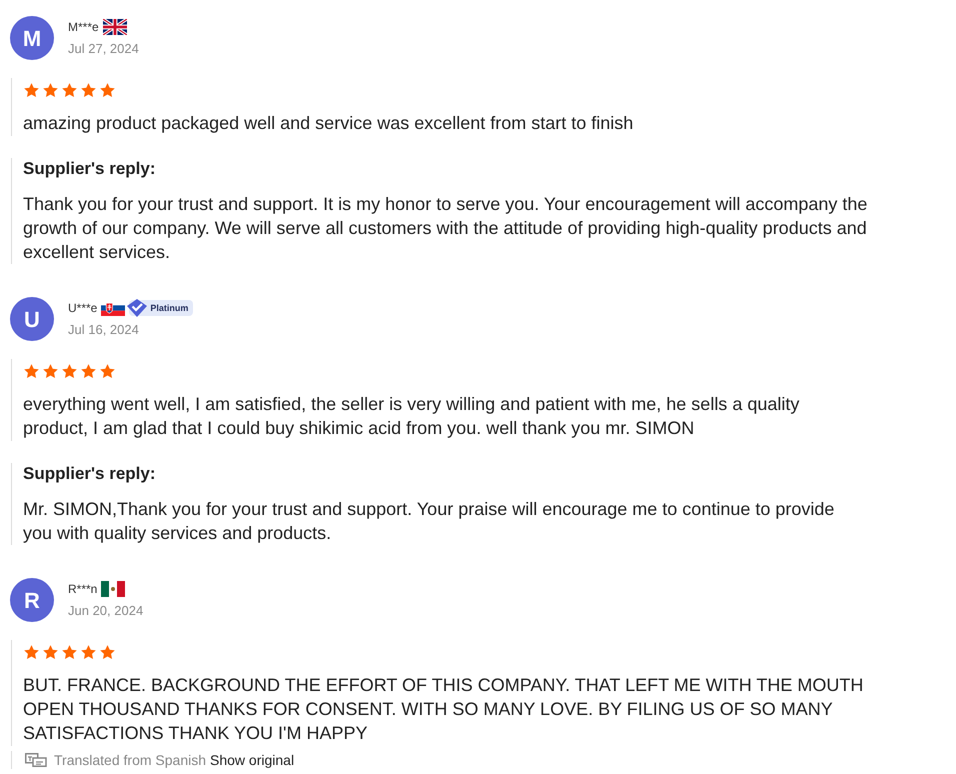 The image size is (956, 774). I want to click on reply-text: Thank you for your trust and support. It is my honor to serve you. Your encouragement will accompany the growth of our company. We will serve all customers with the attitude of providing high-quality products and excellent services., so click(445, 228).